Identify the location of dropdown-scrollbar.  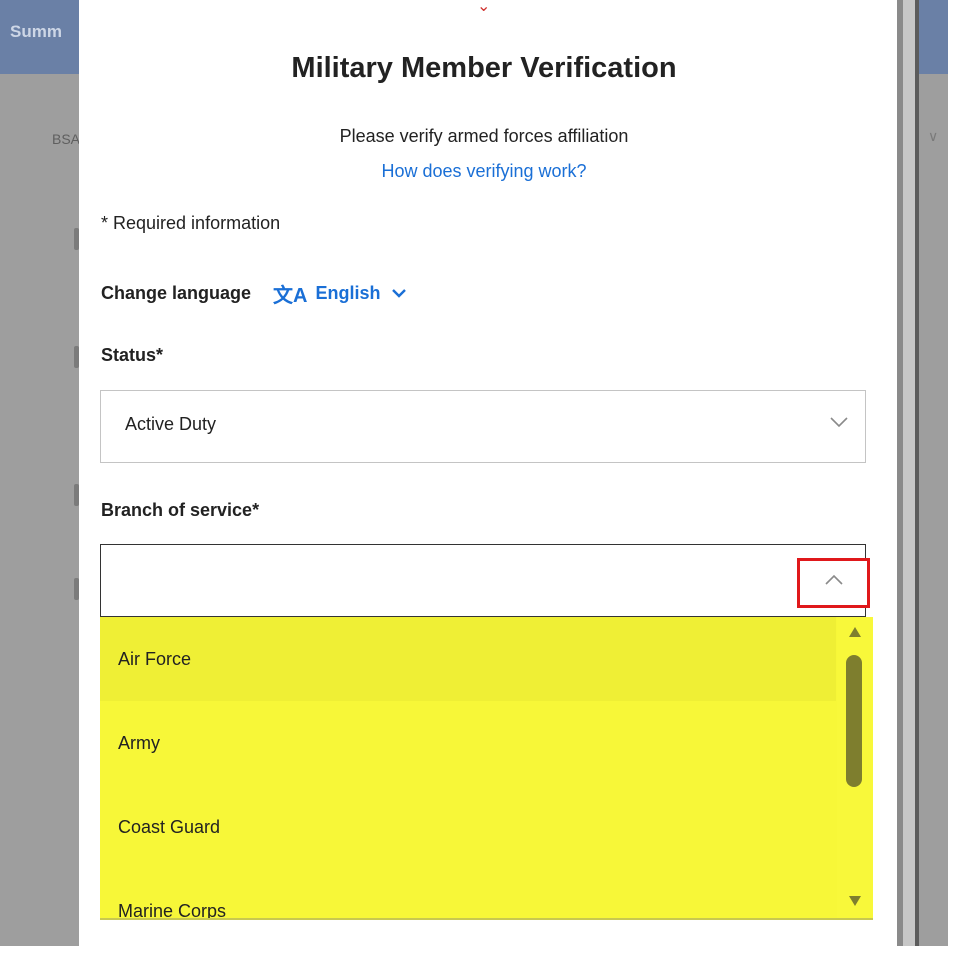
(855, 767).